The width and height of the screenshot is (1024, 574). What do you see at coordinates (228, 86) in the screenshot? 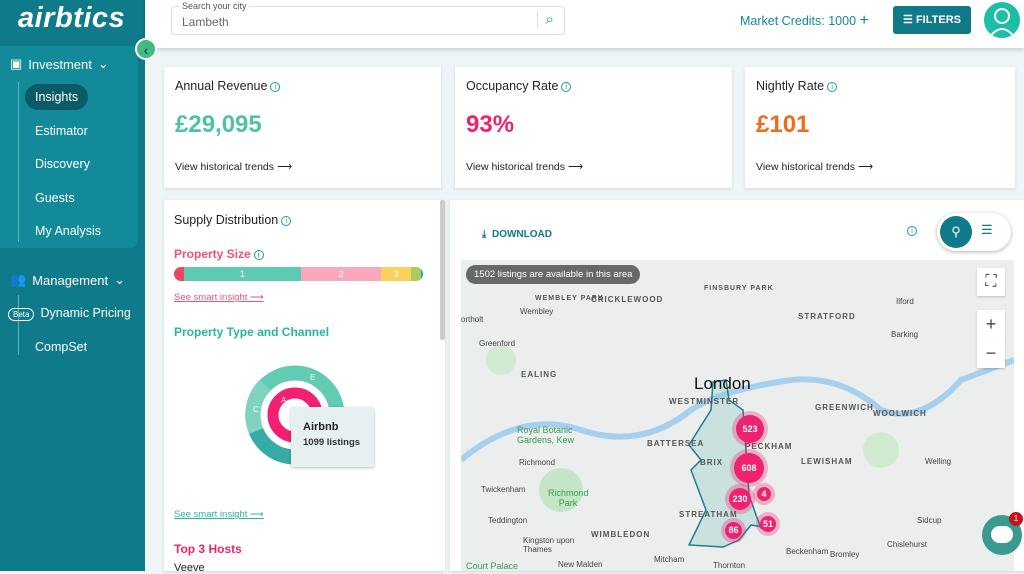
I see `kpi-title: Annual Revenue i` at bounding box center [228, 86].